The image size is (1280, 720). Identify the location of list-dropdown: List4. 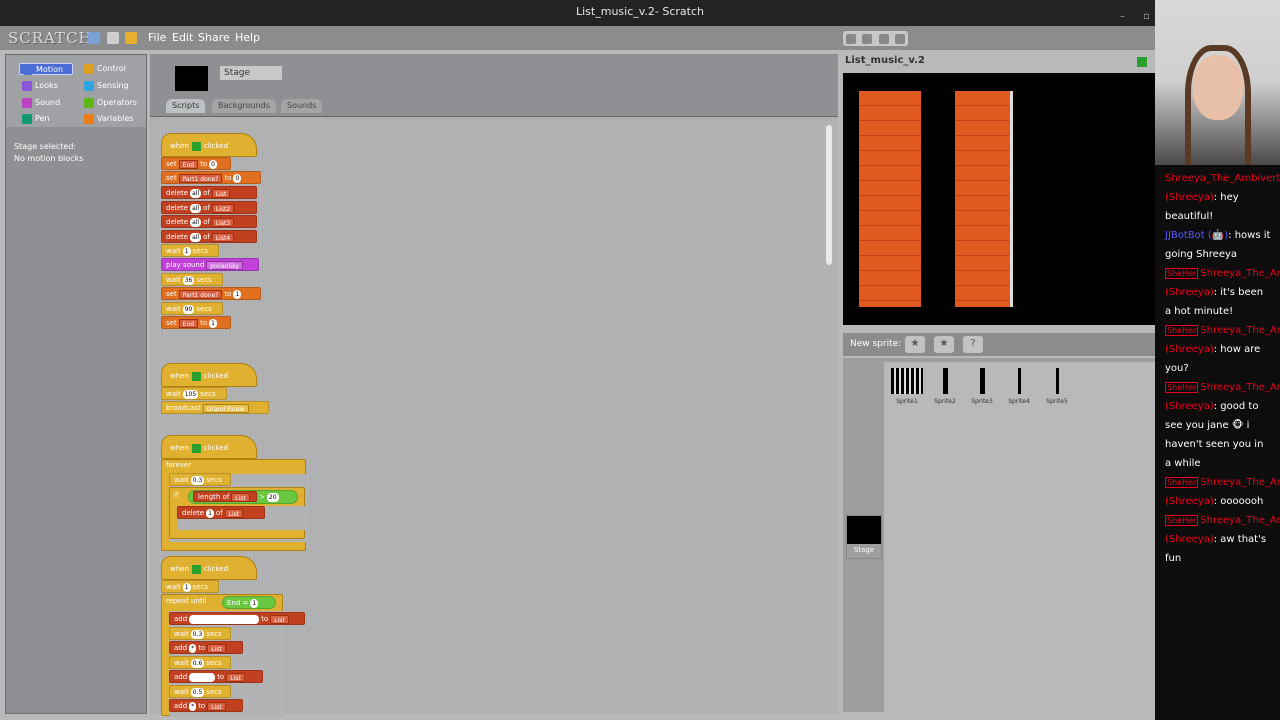
(223, 237).